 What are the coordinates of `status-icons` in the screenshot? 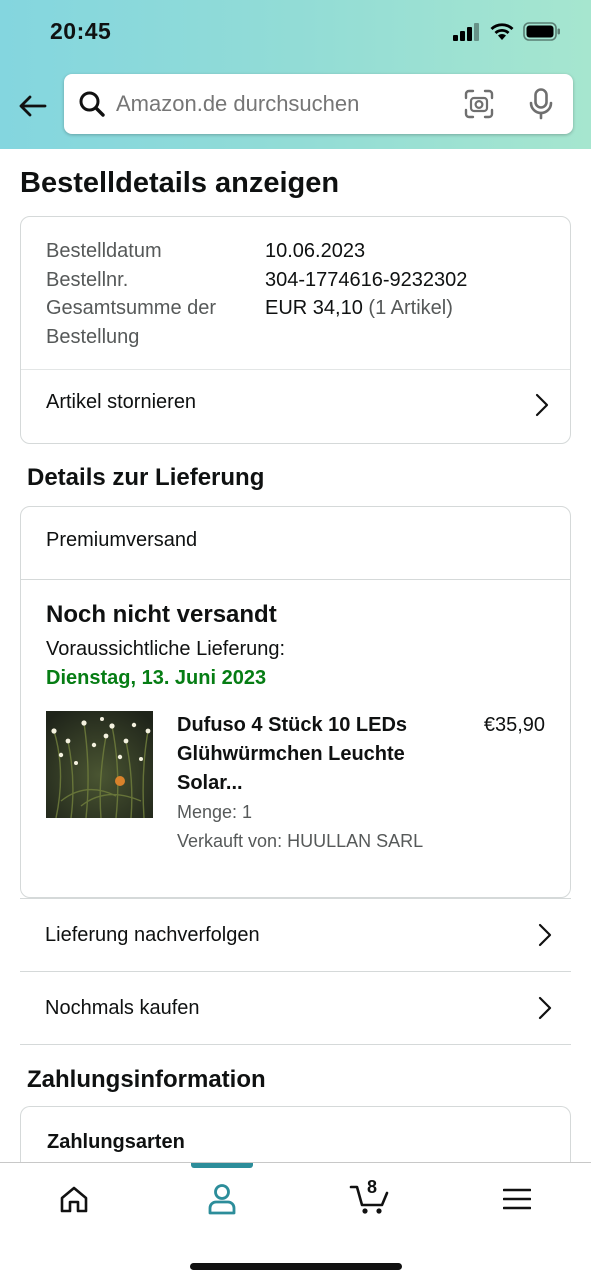 It's located at (507, 31).